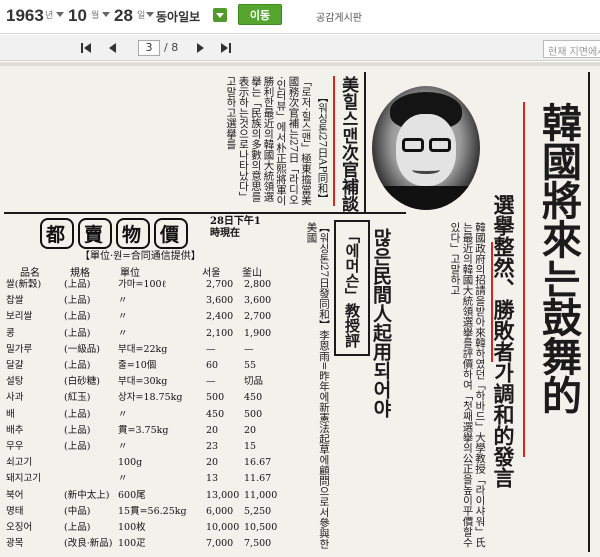 Image resolution: width=600 pixels, height=557 pixels. Describe the element at coordinates (25, 16) in the screenshot. I see `year-select: 1963` at that location.